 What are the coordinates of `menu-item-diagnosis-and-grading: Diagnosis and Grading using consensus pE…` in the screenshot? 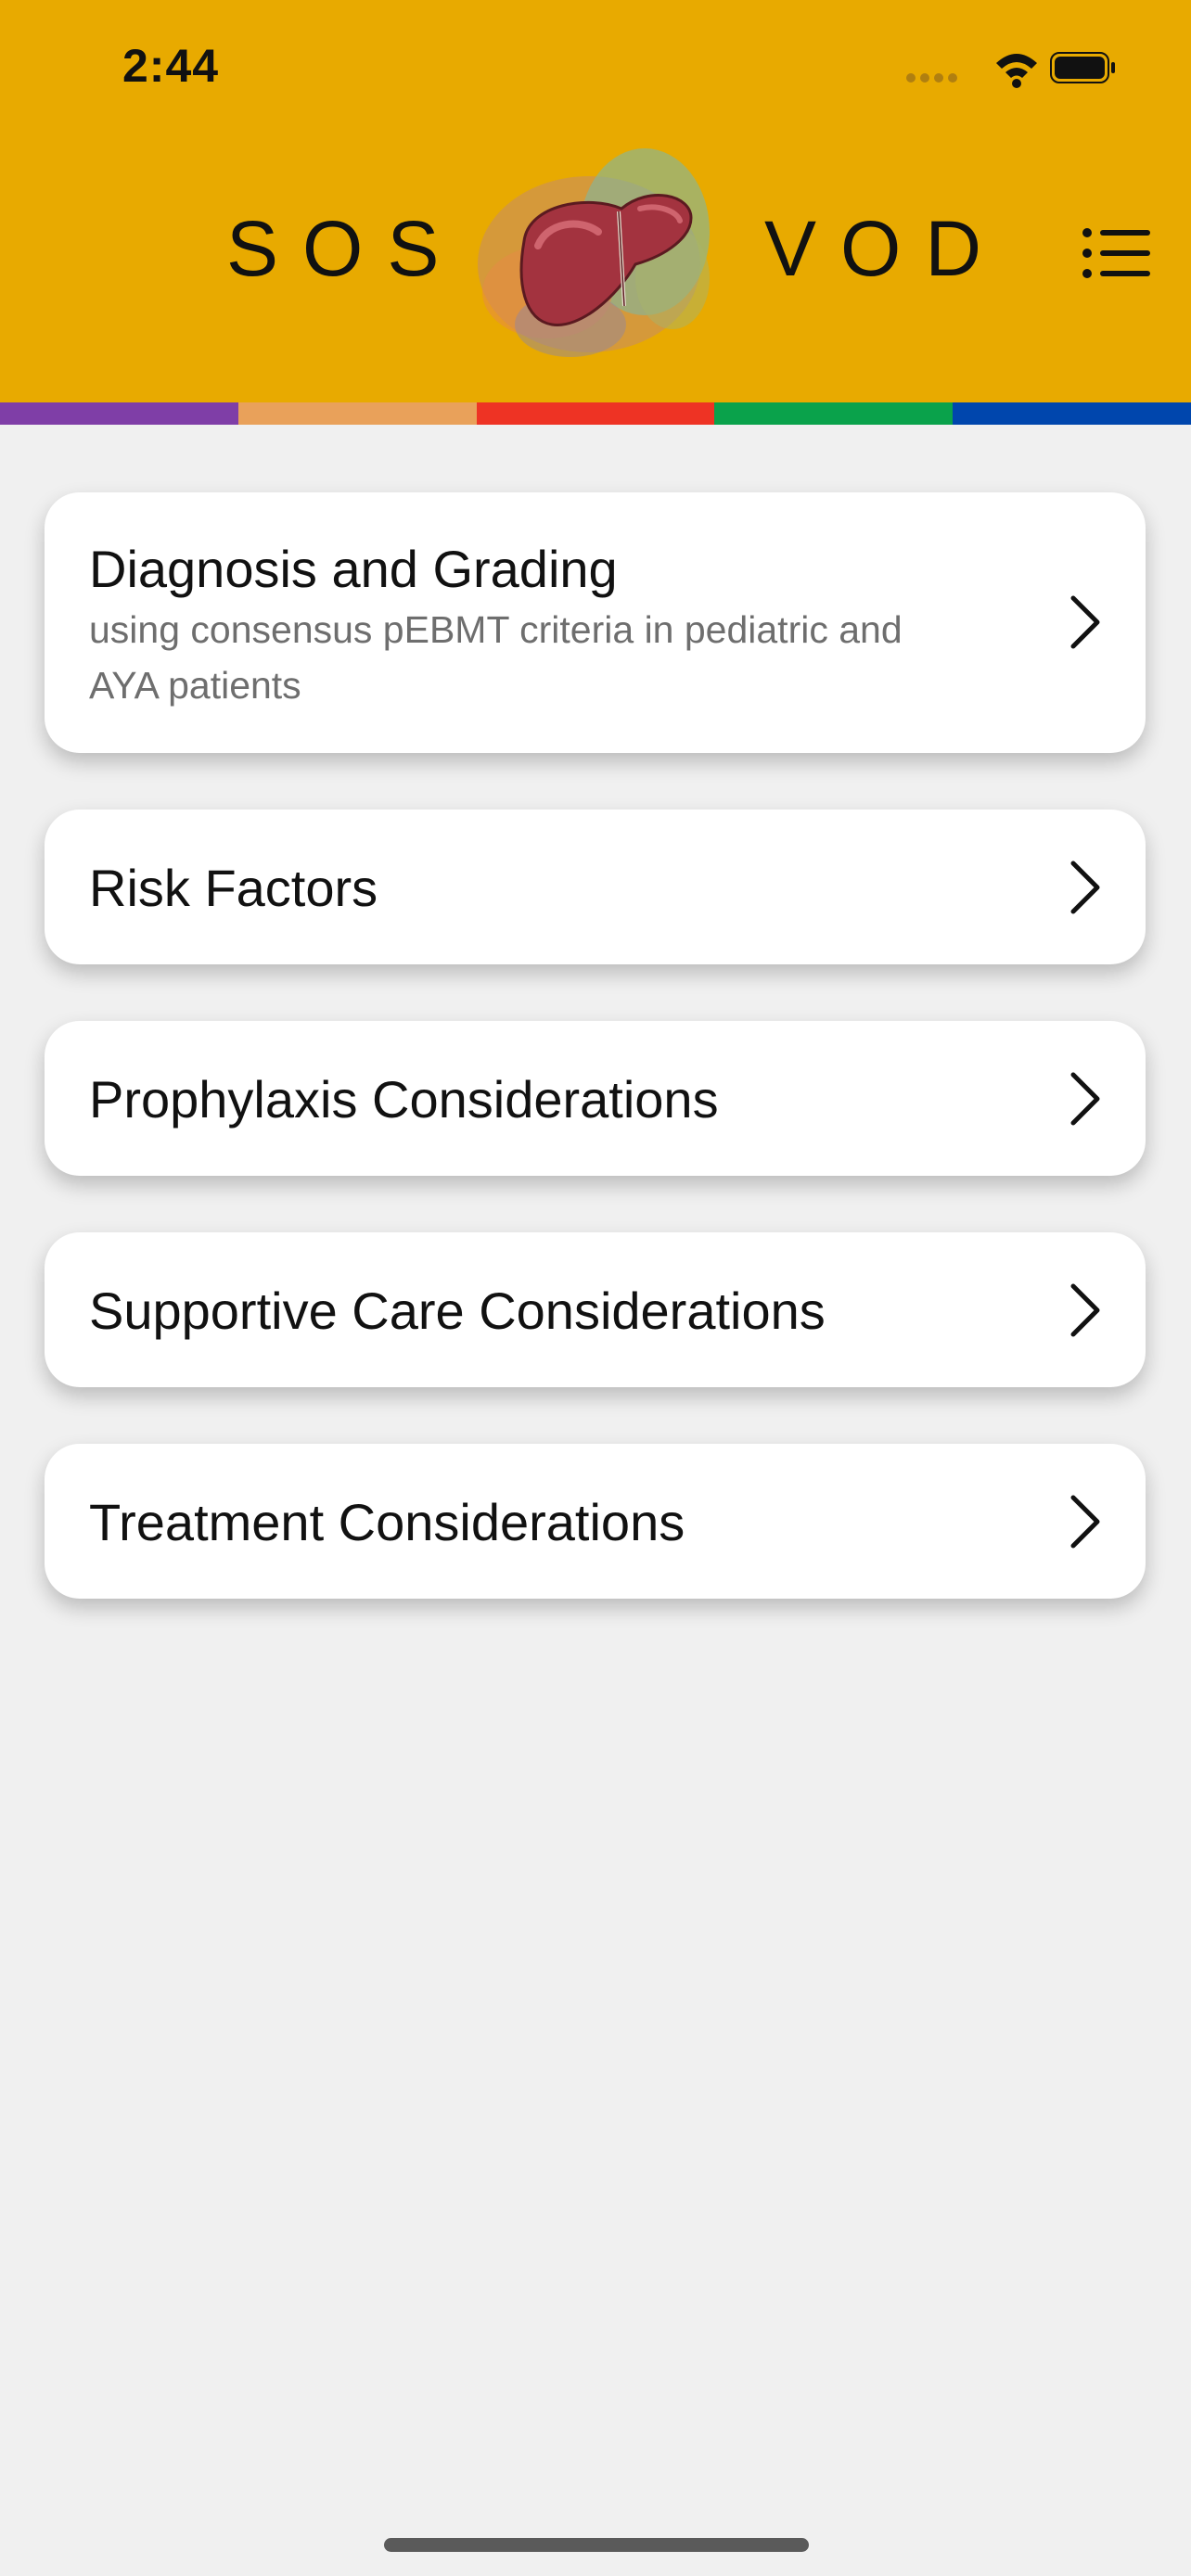 It's located at (595, 622).